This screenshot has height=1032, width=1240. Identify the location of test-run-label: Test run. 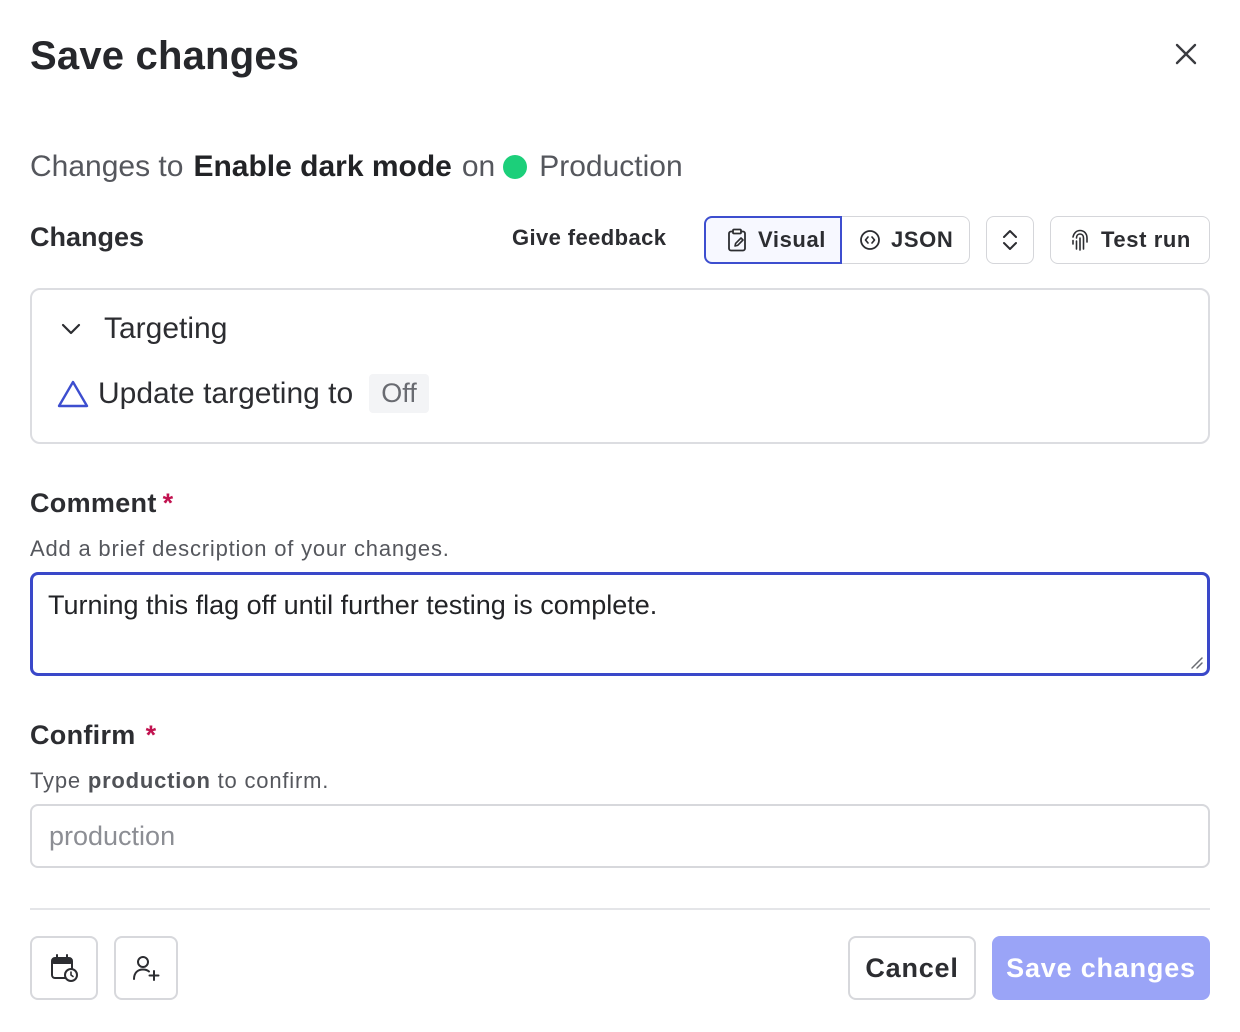
(1146, 239).